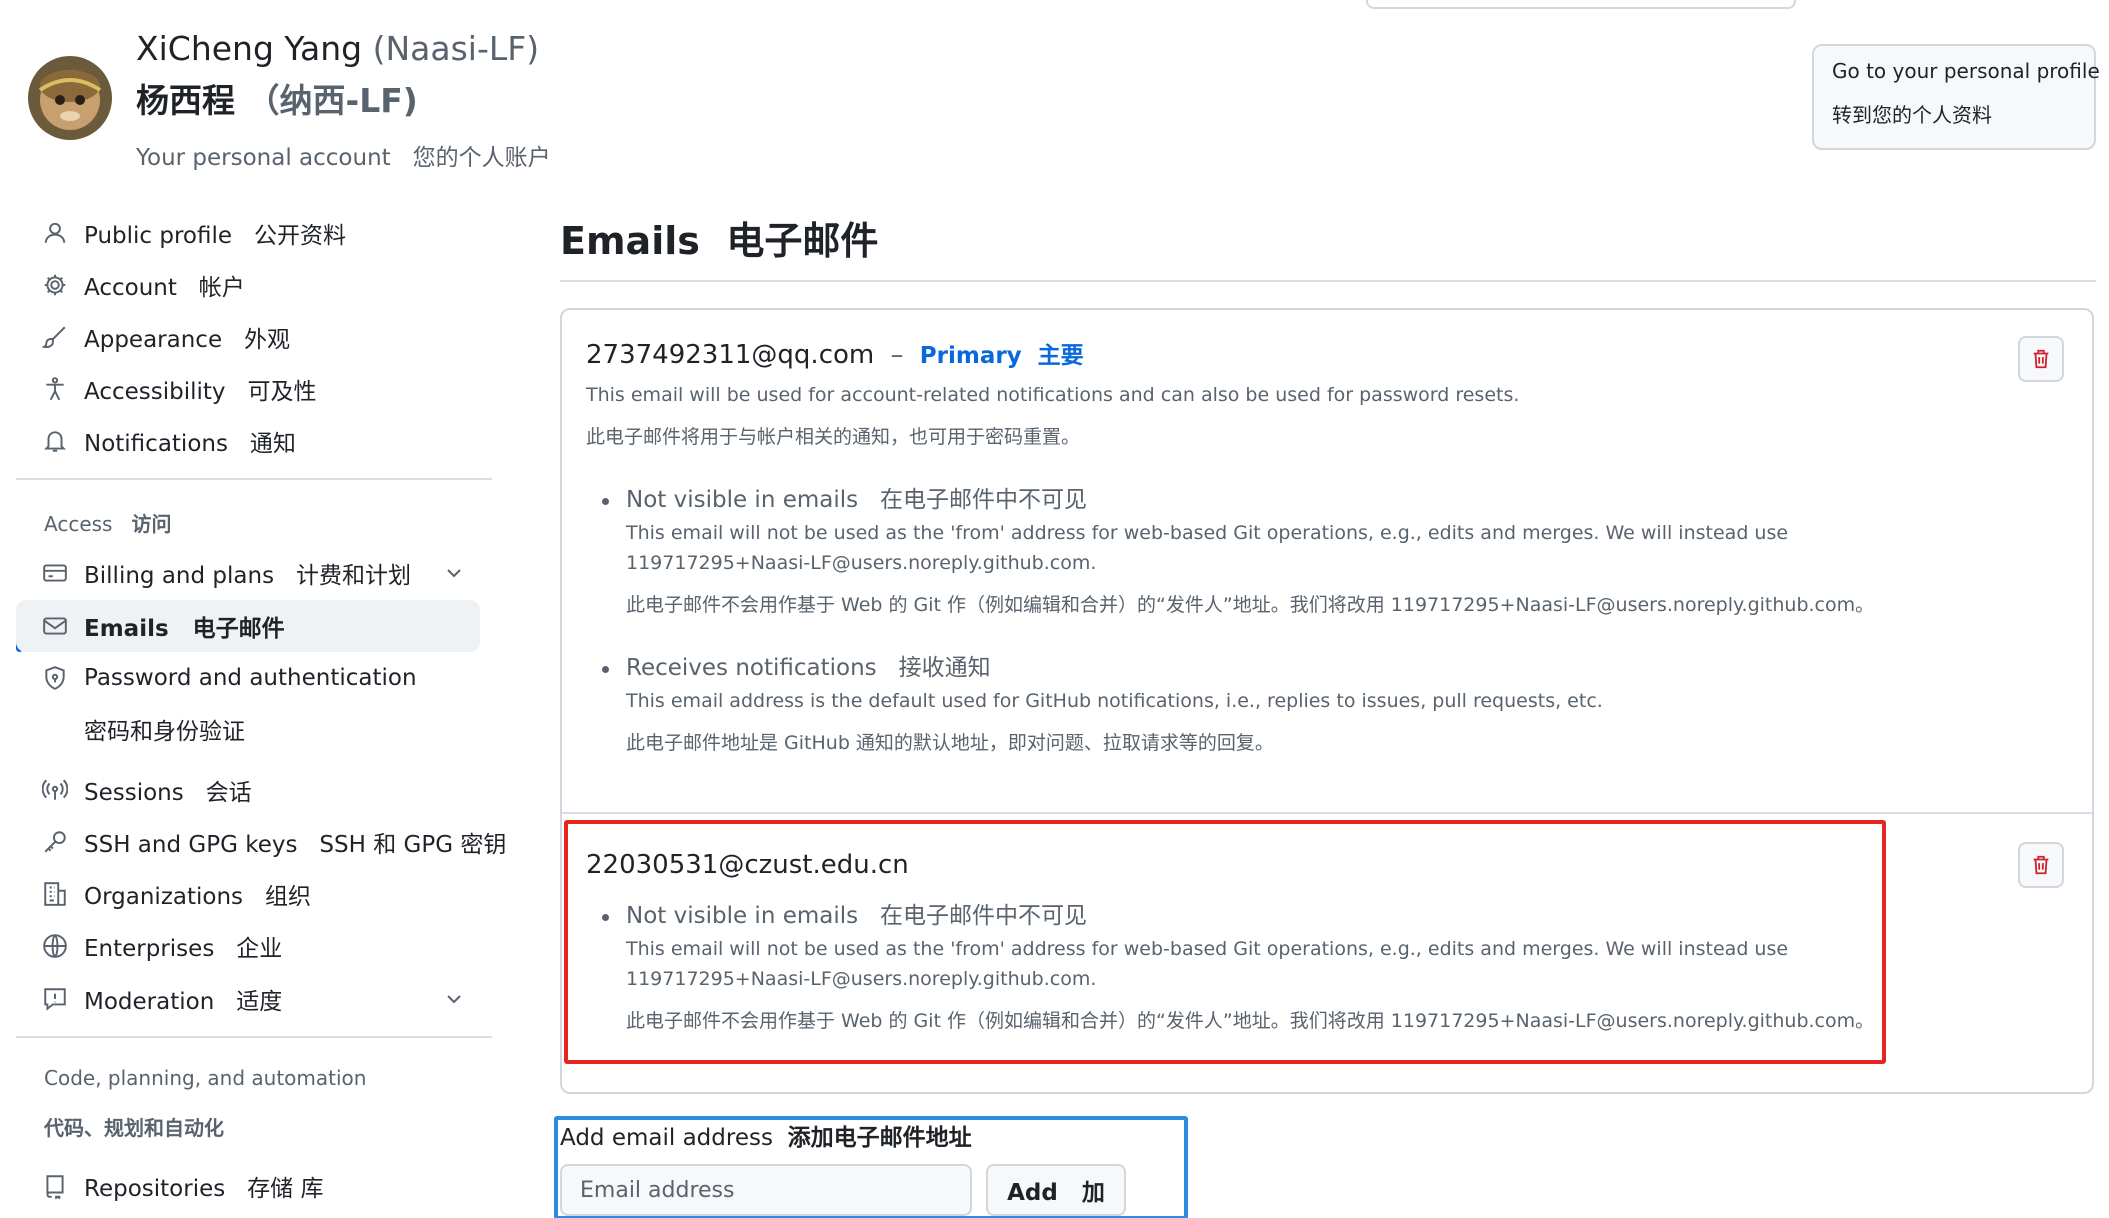 The height and width of the screenshot is (1218, 2109). I want to click on email-address: 2737492311@qq.com, so click(730, 355).